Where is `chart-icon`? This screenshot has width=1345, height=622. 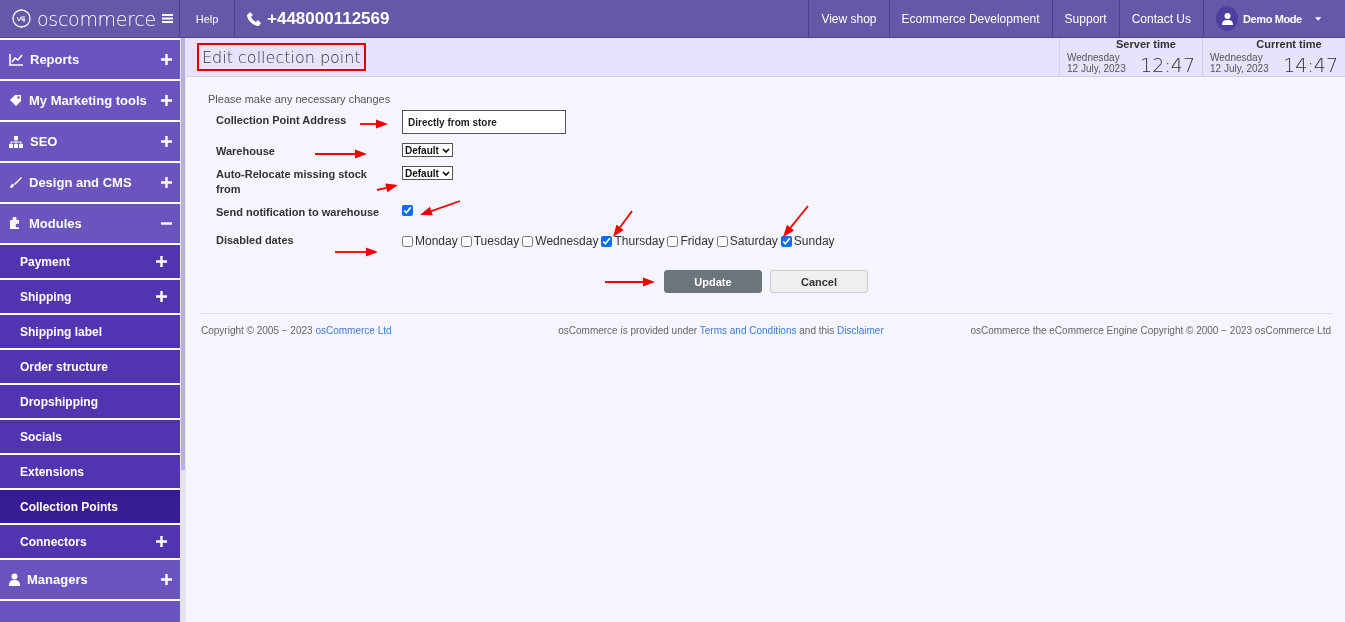 chart-icon is located at coordinates (16, 59).